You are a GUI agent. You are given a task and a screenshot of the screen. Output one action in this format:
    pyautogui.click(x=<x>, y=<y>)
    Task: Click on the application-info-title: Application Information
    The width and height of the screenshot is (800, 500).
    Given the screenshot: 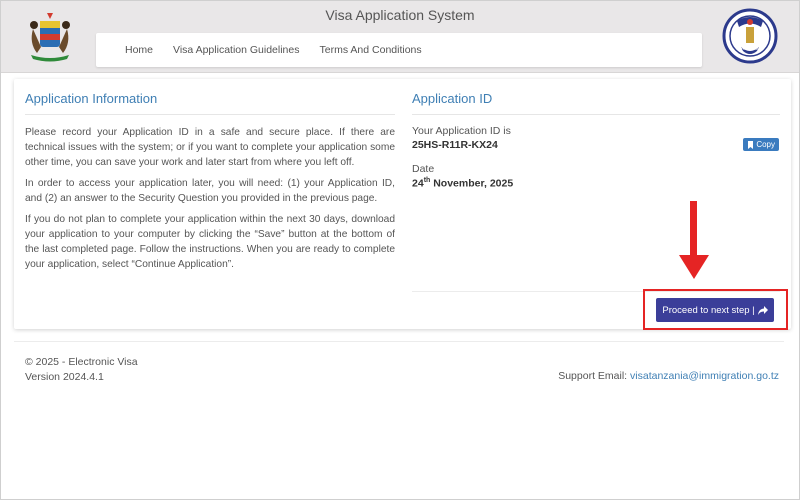 What is the action you would take?
    pyautogui.click(x=210, y=103)
    